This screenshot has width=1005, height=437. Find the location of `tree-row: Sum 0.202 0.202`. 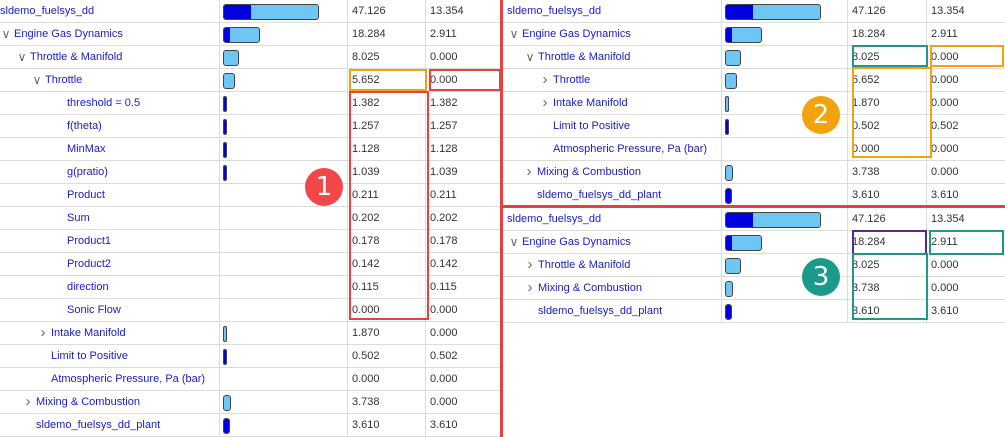

tree-row: Sum 0.202 0.202 is located at coordinates (250, 218).